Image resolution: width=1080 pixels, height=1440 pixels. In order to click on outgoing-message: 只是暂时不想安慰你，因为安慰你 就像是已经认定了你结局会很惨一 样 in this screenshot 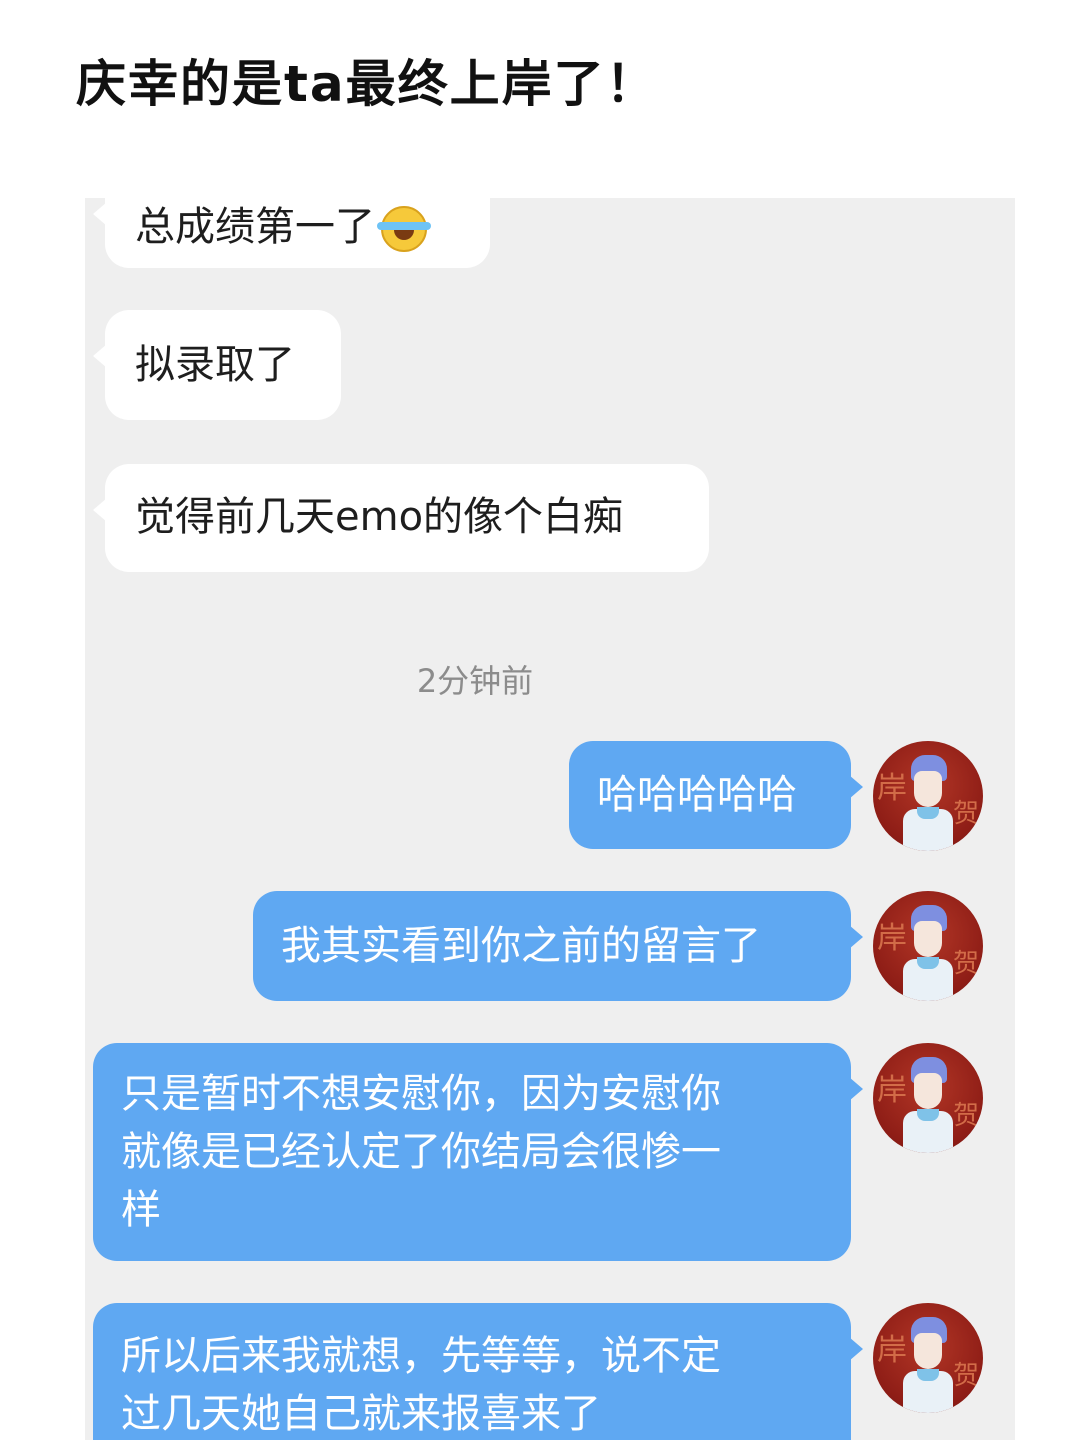, I will do `click(478, 1152)`.